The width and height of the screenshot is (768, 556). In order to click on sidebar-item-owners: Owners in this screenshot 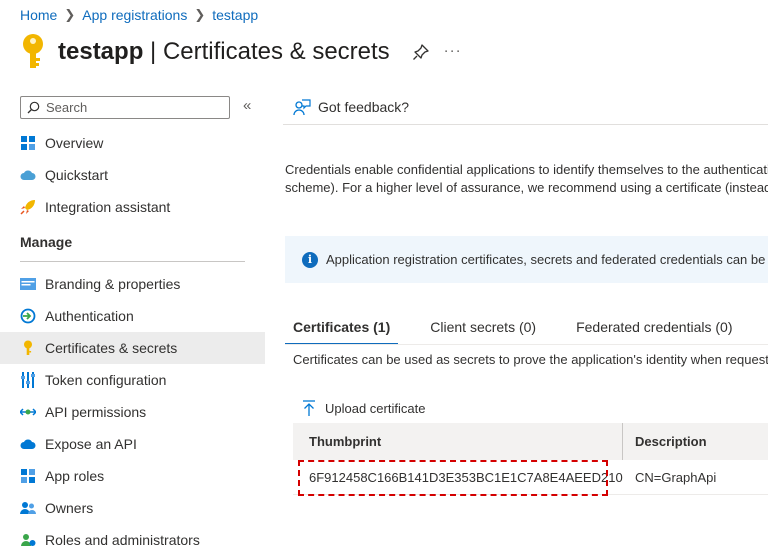, I will do `click(132, 508)`.